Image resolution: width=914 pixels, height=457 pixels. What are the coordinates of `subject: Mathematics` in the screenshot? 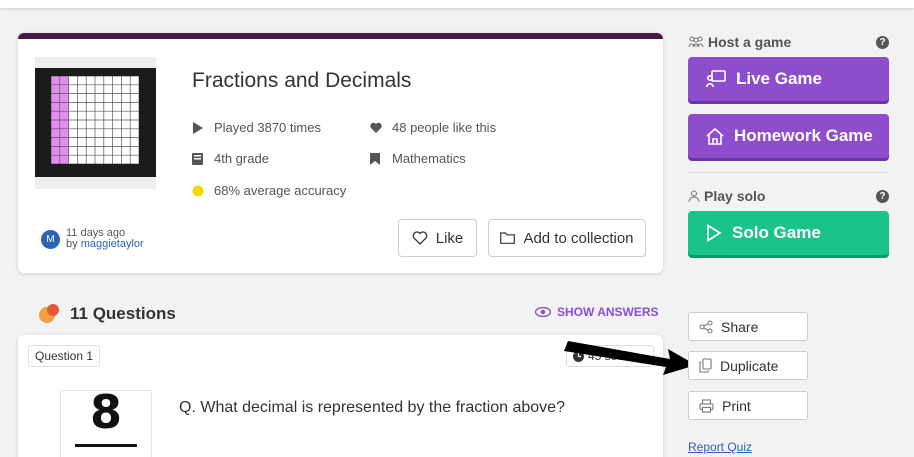 It's located at (418, 158).